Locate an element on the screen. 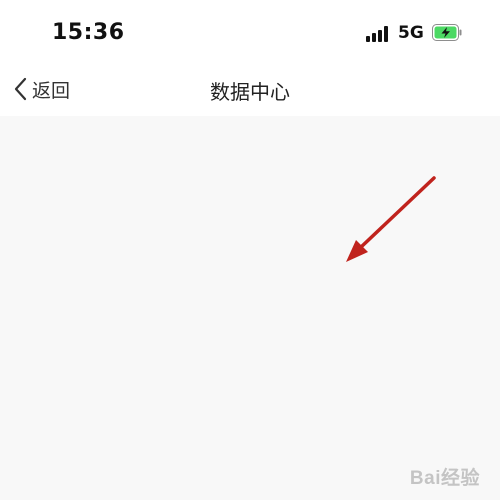 Image resolution: width=500 pixels, height=500 pixels. battery-charging-icon is located at coordinates (447, 32).